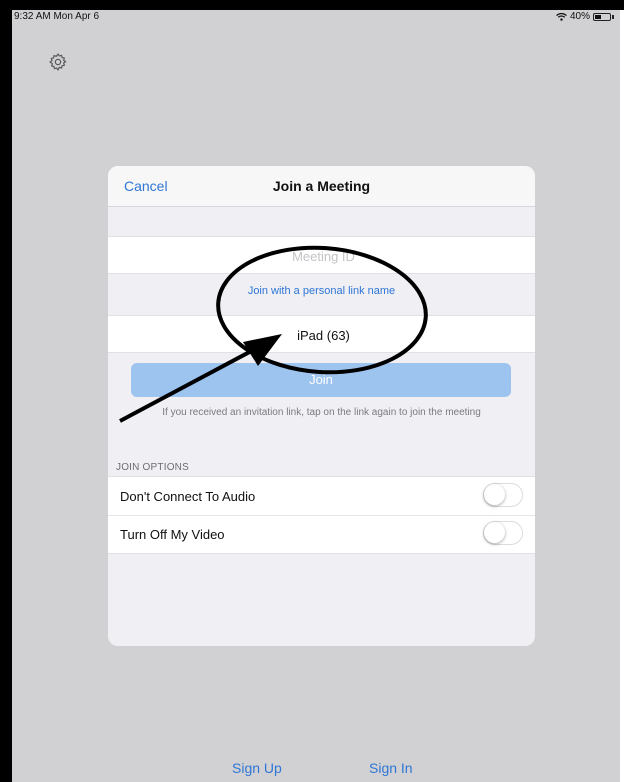 The image size is (624, 782). I want to click on cancel-button: Cancel, so click(146, 186).